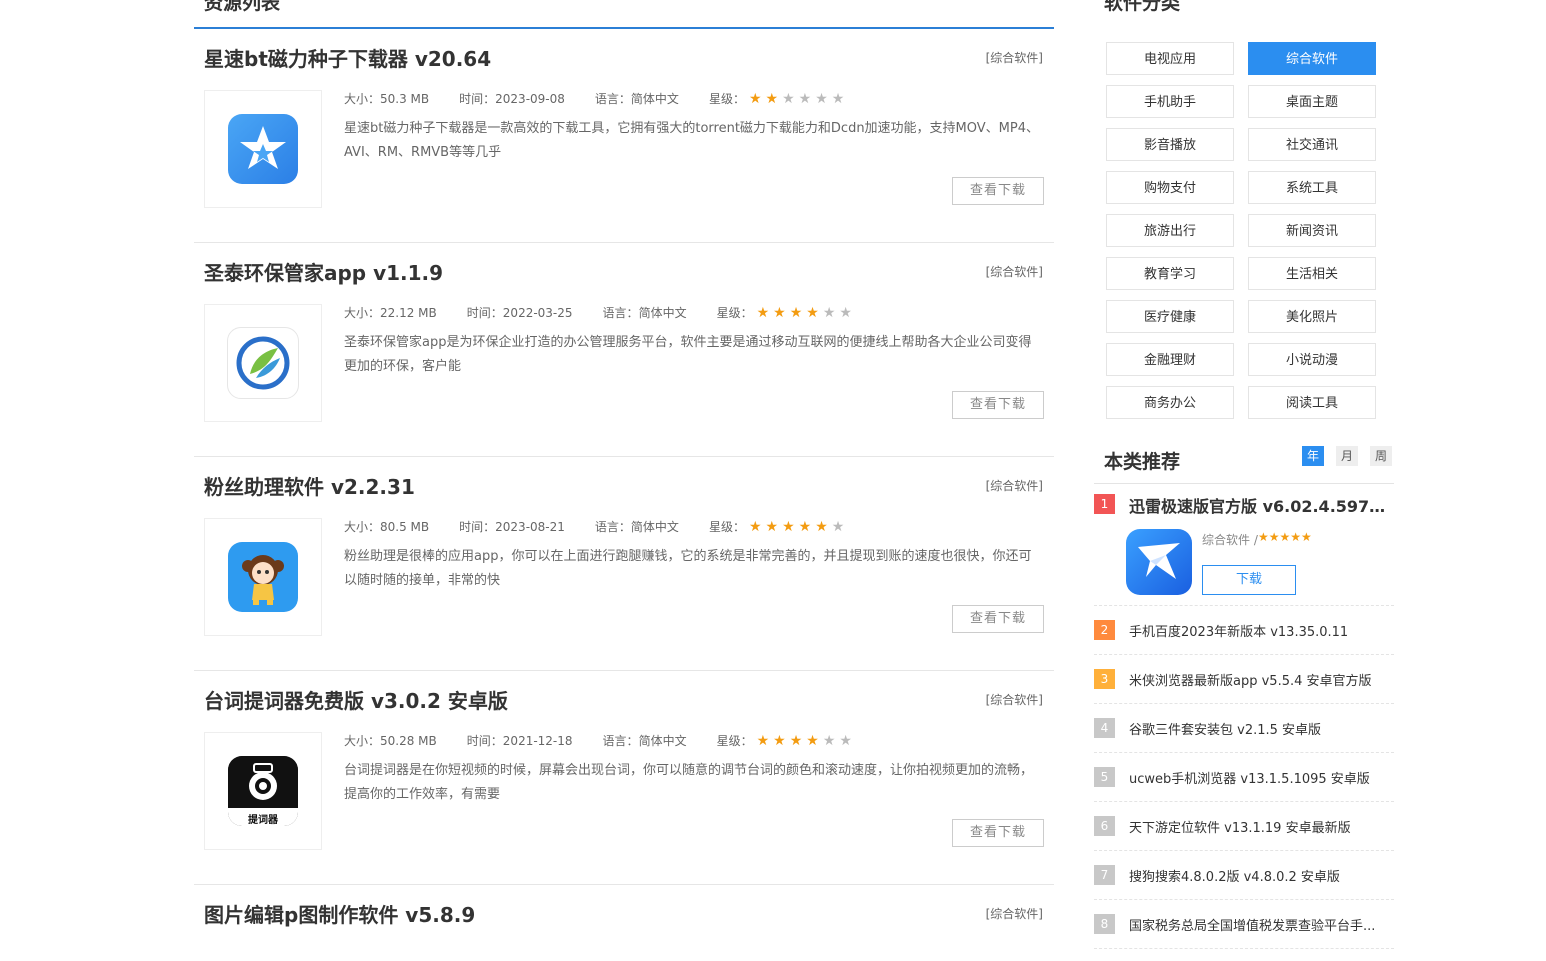 The width and height of the screenshot is (1546, 961). Describe the element at coordinates (1170, 144) in the screenshot. I see `category-button: 影音播放` at that location.